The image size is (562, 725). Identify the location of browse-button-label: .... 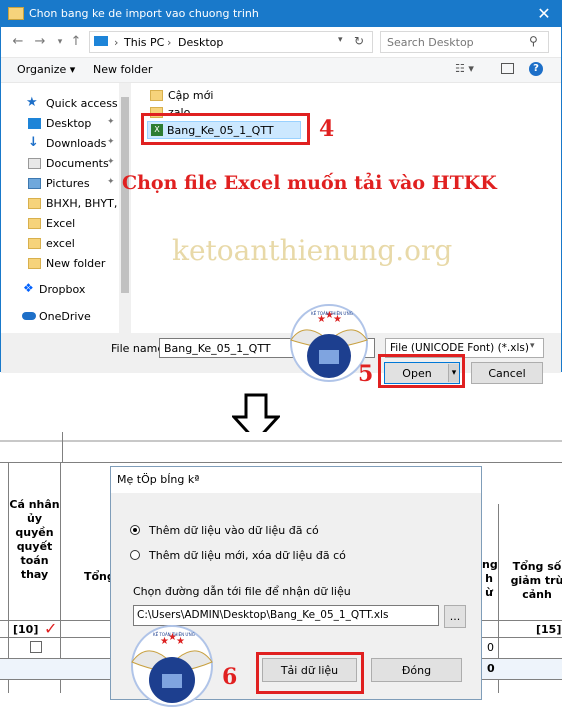
(455, 616).